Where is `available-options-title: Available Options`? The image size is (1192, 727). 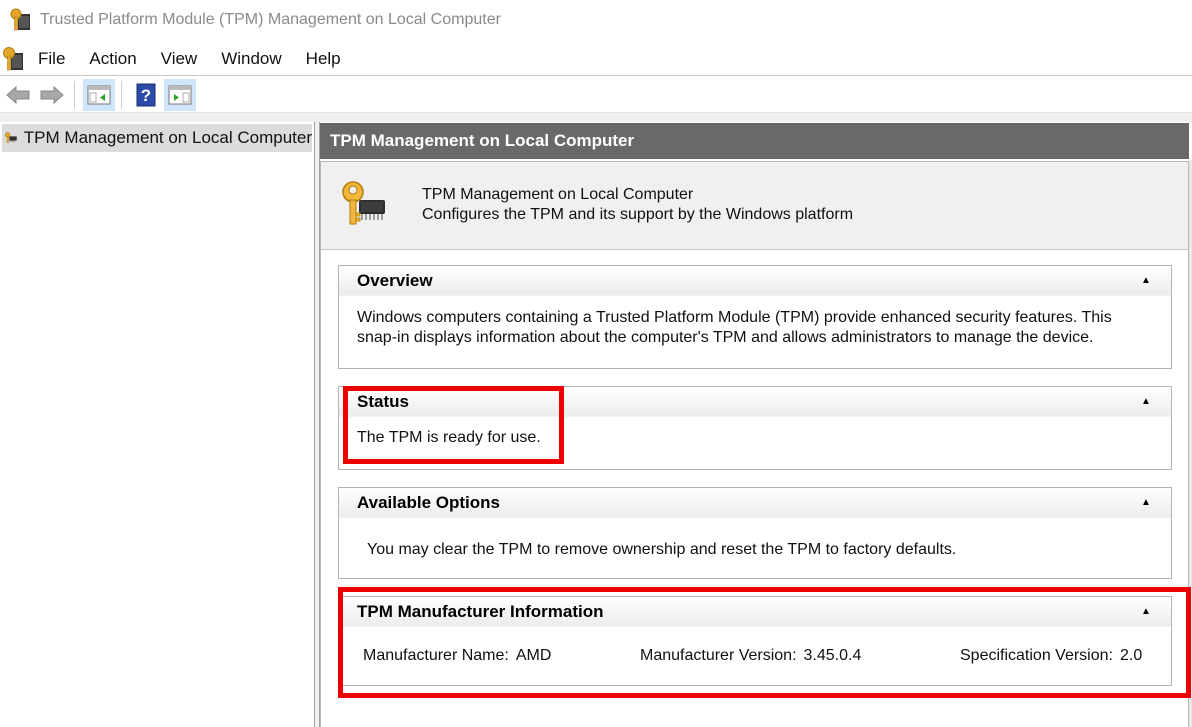
available-options-title: Available Options is located at coordinates (428, 502).